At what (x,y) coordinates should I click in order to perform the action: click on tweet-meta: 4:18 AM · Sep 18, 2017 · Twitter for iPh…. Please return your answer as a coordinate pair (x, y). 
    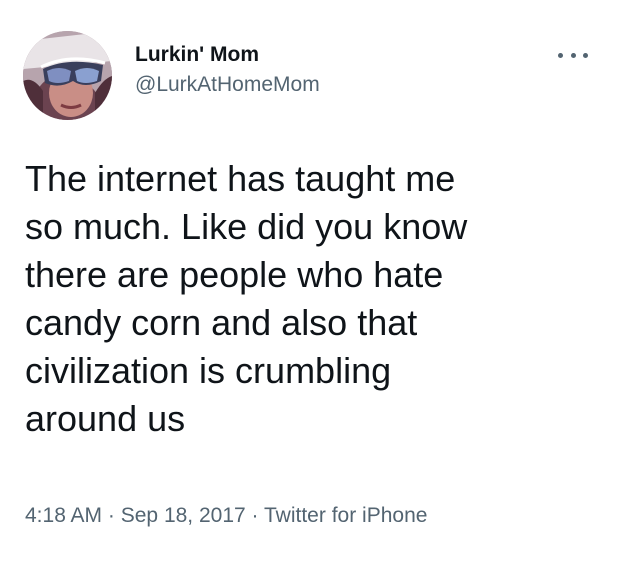
    Looking at the image, I should click on (226, 516).